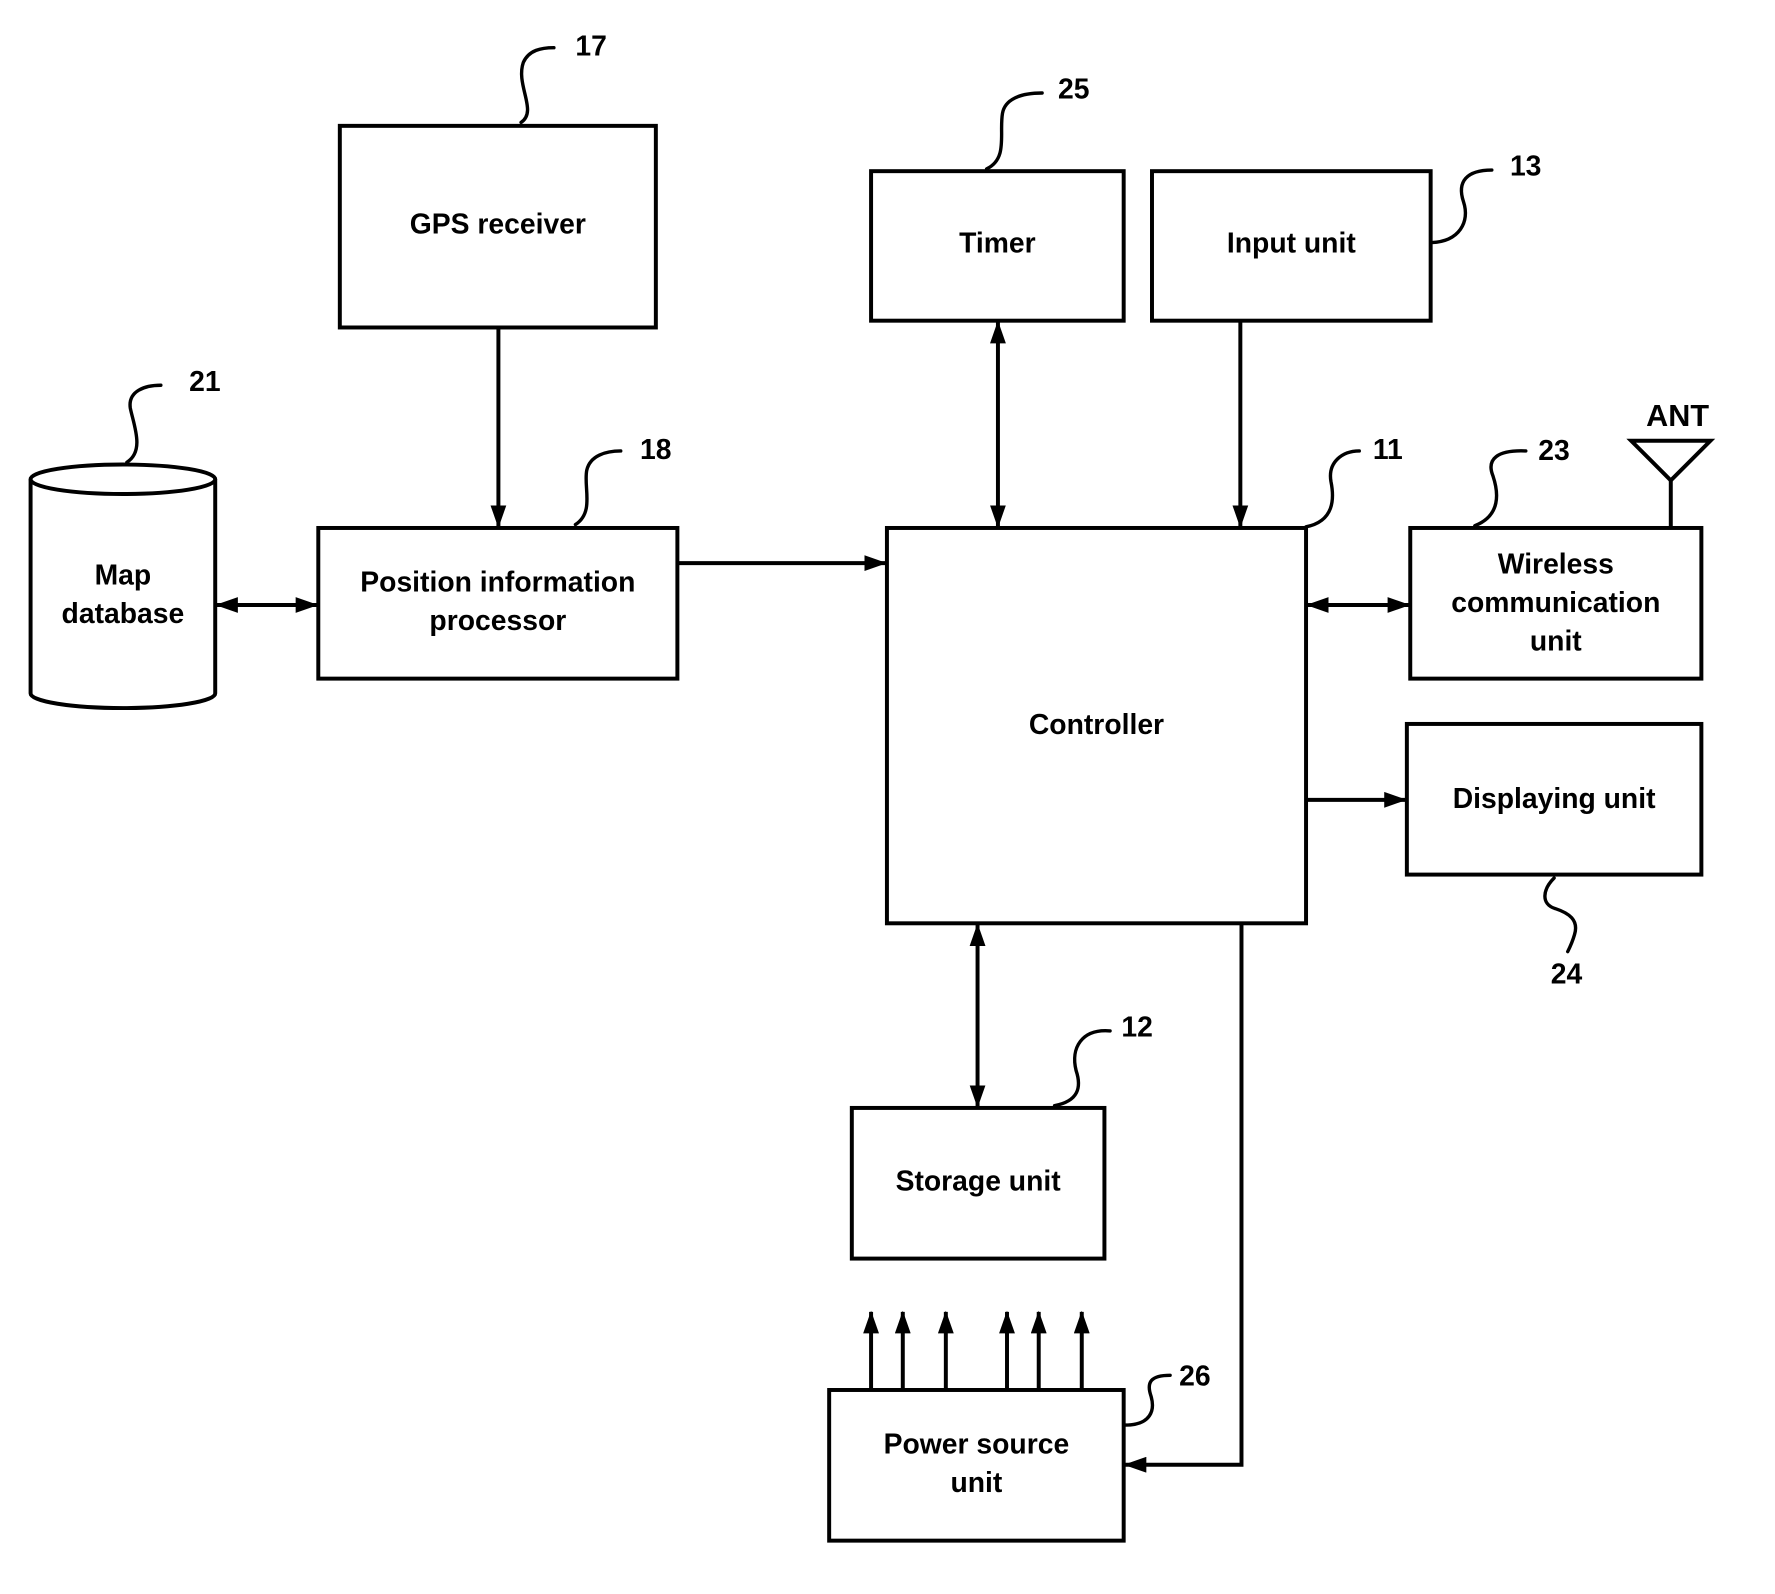 The height and width of the screenshot is (1594, 1775). I want to click on block-label: processor, so click(497, 620).